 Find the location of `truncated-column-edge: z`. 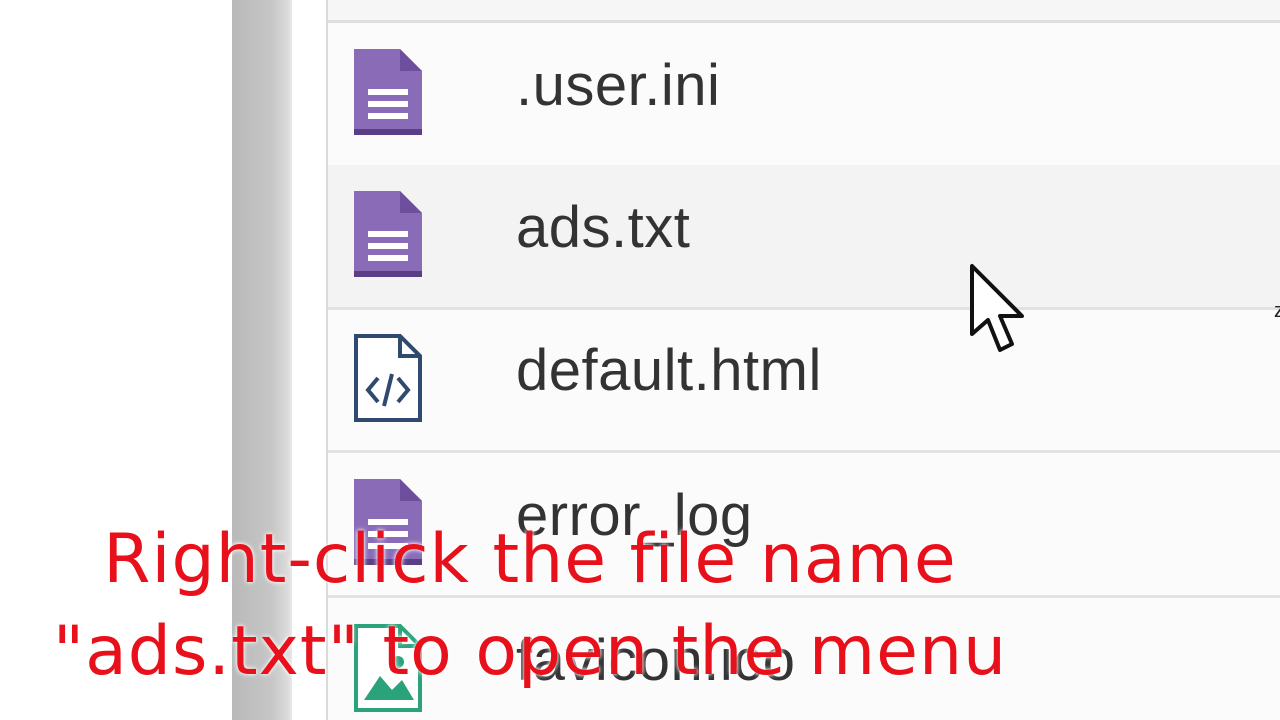

truncated-column-edge: z is located at coordinates (1277, 311).